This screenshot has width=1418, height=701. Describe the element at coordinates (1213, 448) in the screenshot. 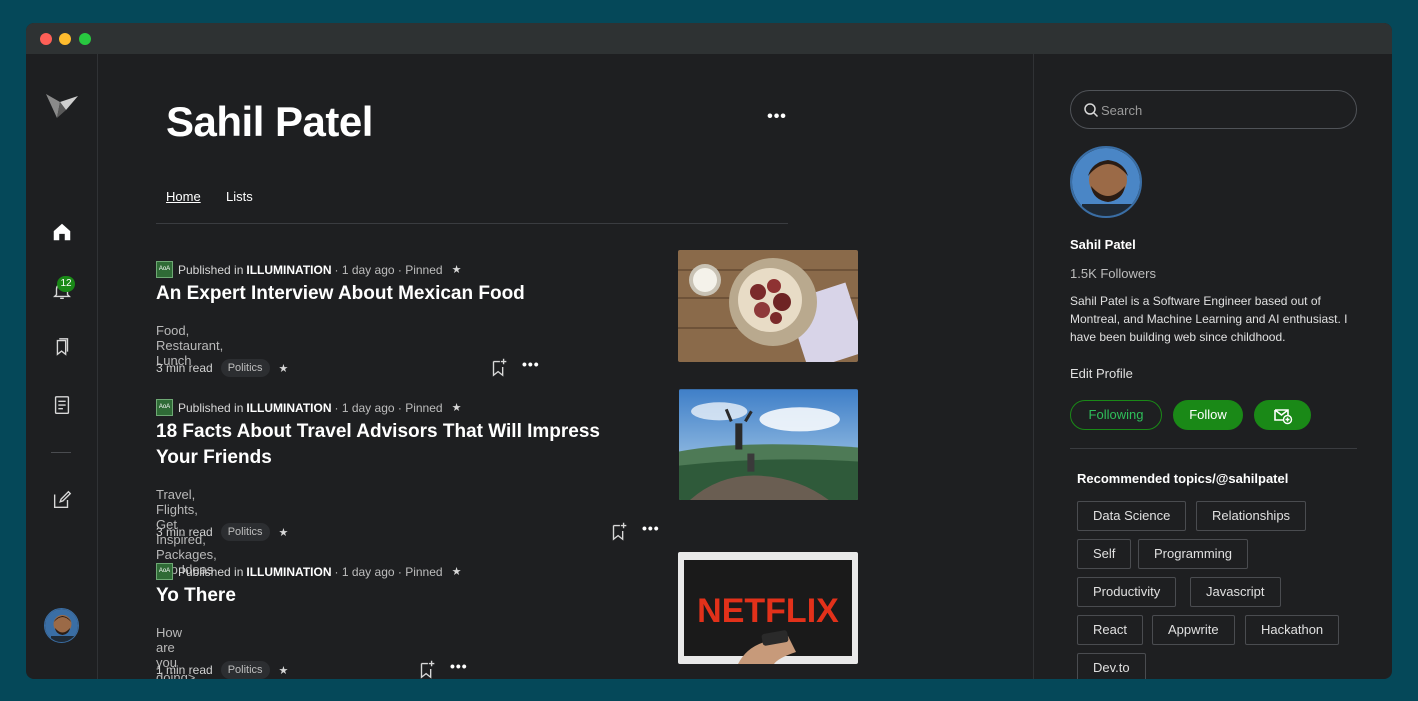

I see `panel-divider` at that location.